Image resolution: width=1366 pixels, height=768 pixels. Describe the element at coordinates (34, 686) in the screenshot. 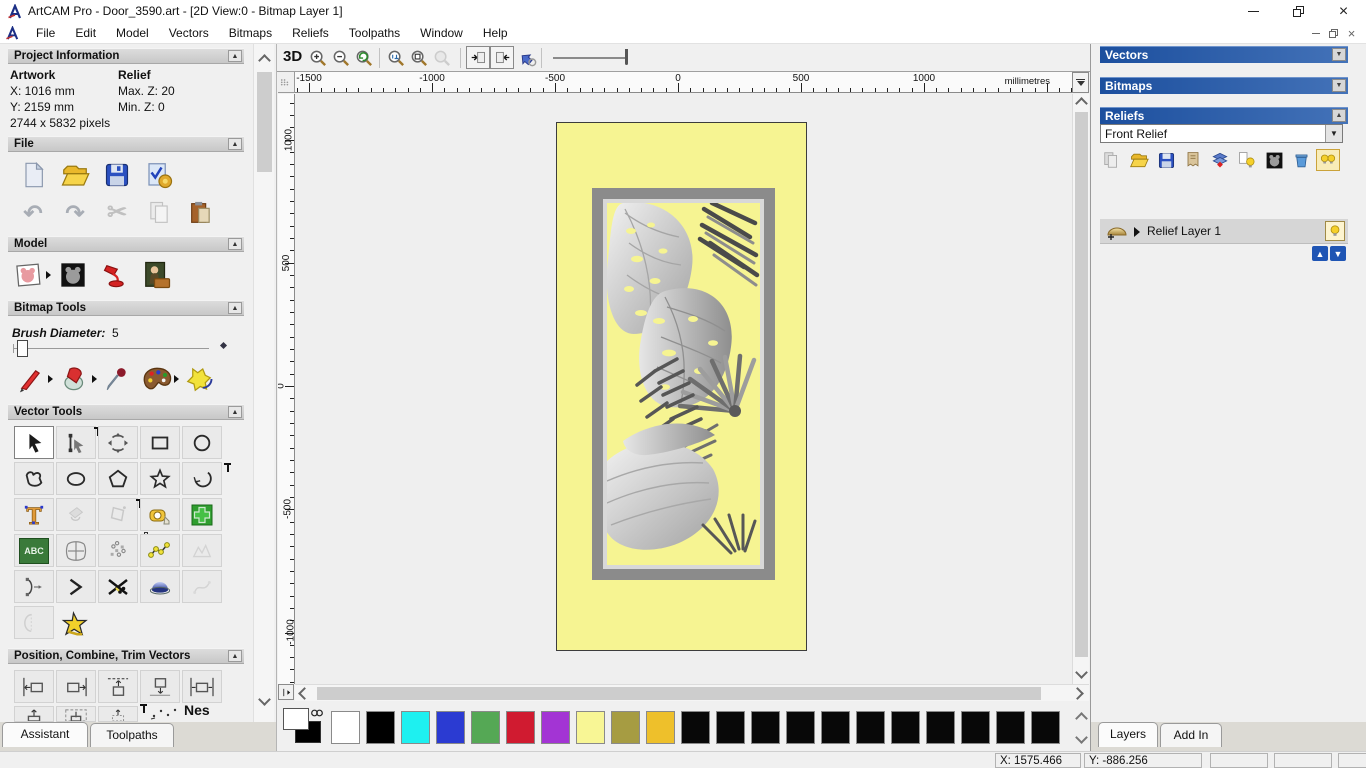

I see `align-left-icon` at that location.